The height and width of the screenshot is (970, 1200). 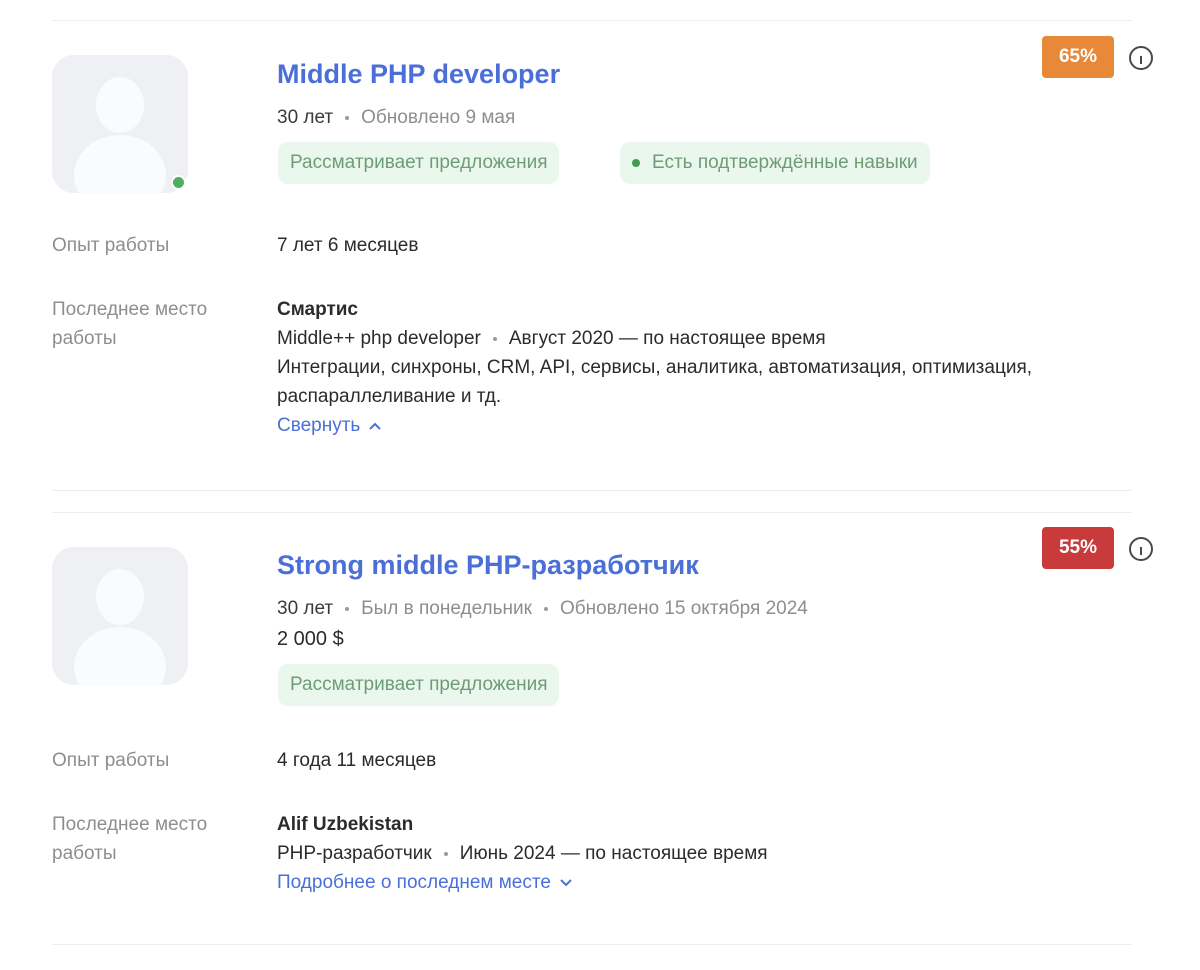 What do you see at coordinates (613, 853) in the screenshot?
I see `job-period: Июнь 2024 — по настоящее время` at bounding box center [613, 853].